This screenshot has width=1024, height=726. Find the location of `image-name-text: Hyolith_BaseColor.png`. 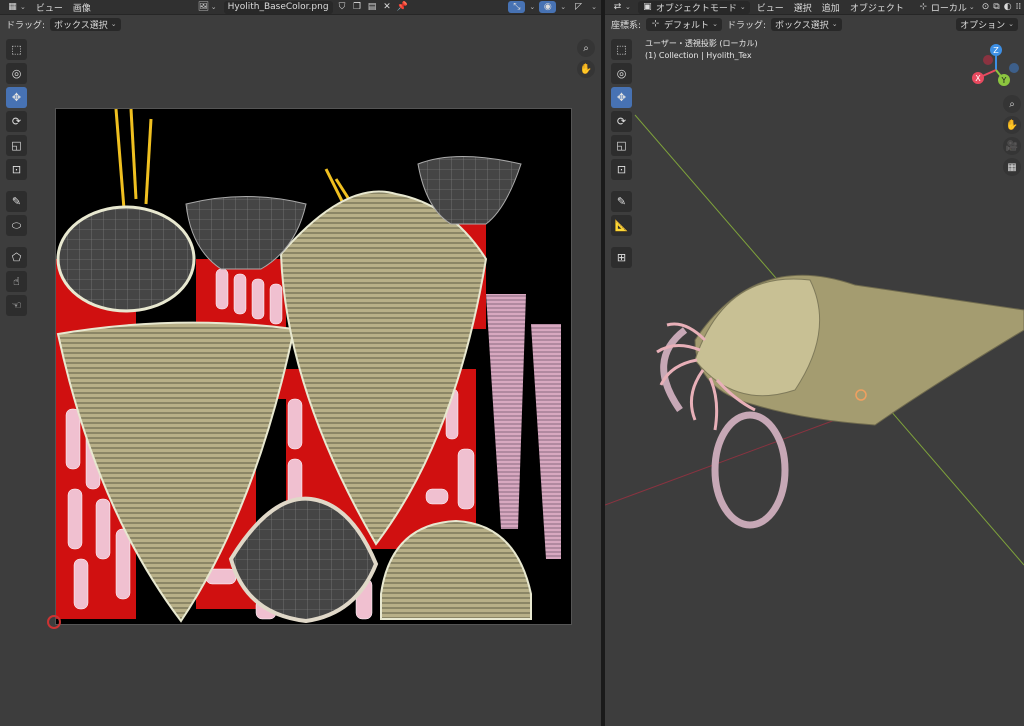

image-name-text: Hyolith_BaseColor.png is located at coordinates (278, 7).